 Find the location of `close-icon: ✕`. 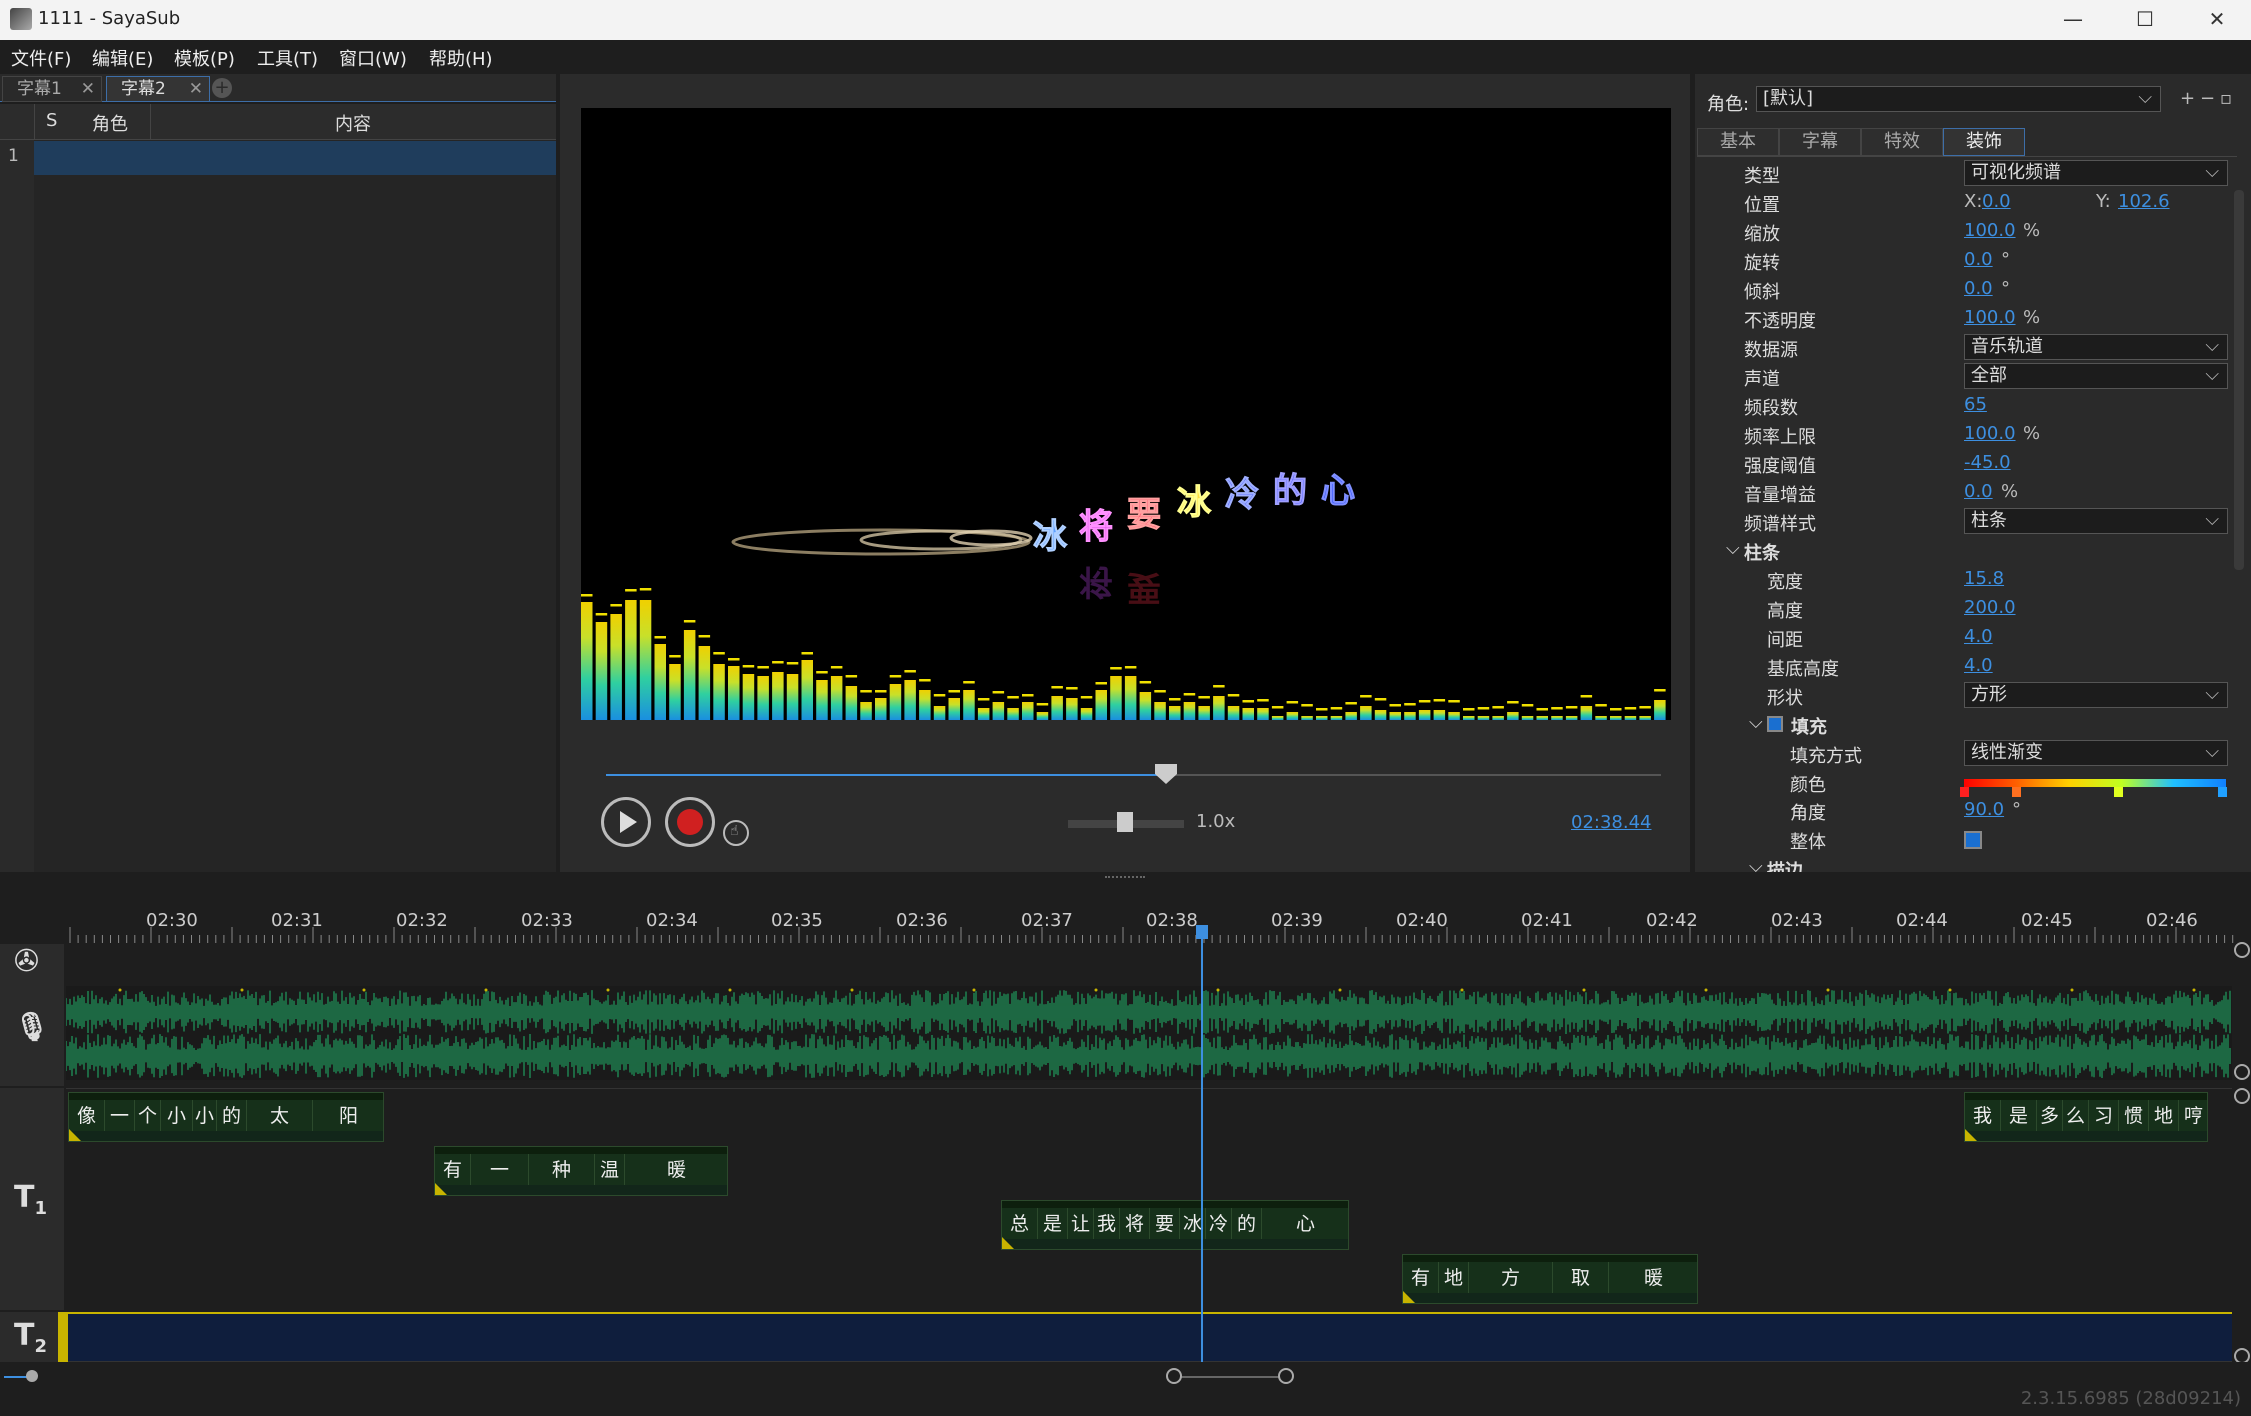

close-icon: ✕ is located at coordinates (196, 89).